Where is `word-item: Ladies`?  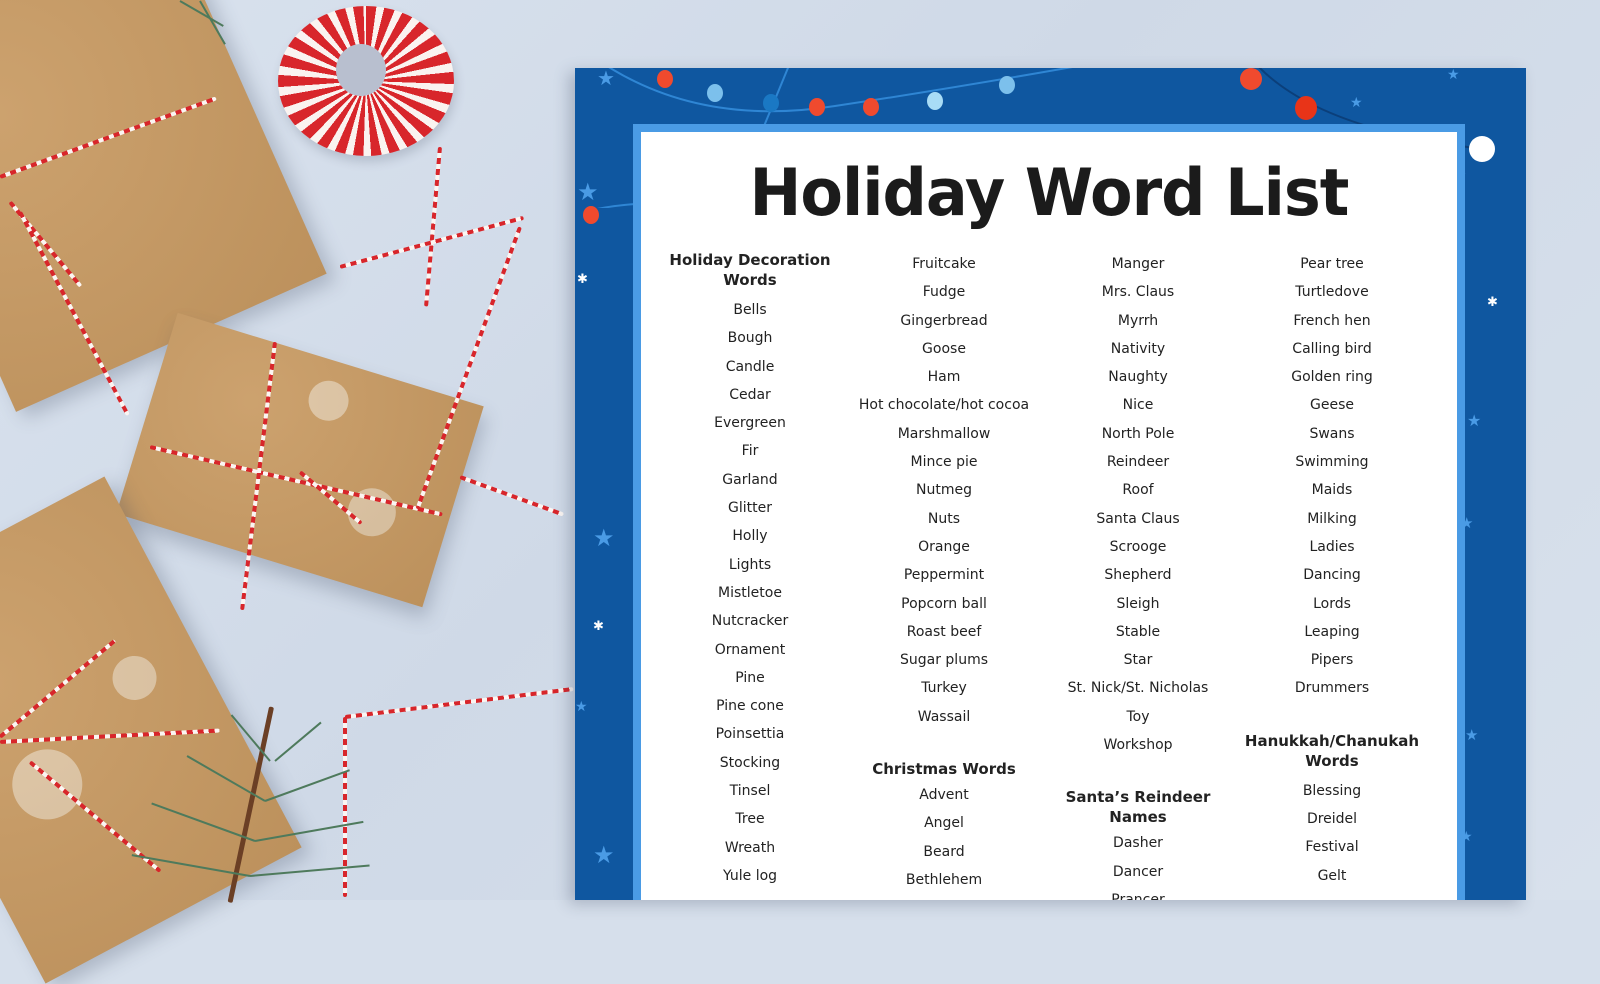
word-item: Ladies is located at coordinates (1332, 546).